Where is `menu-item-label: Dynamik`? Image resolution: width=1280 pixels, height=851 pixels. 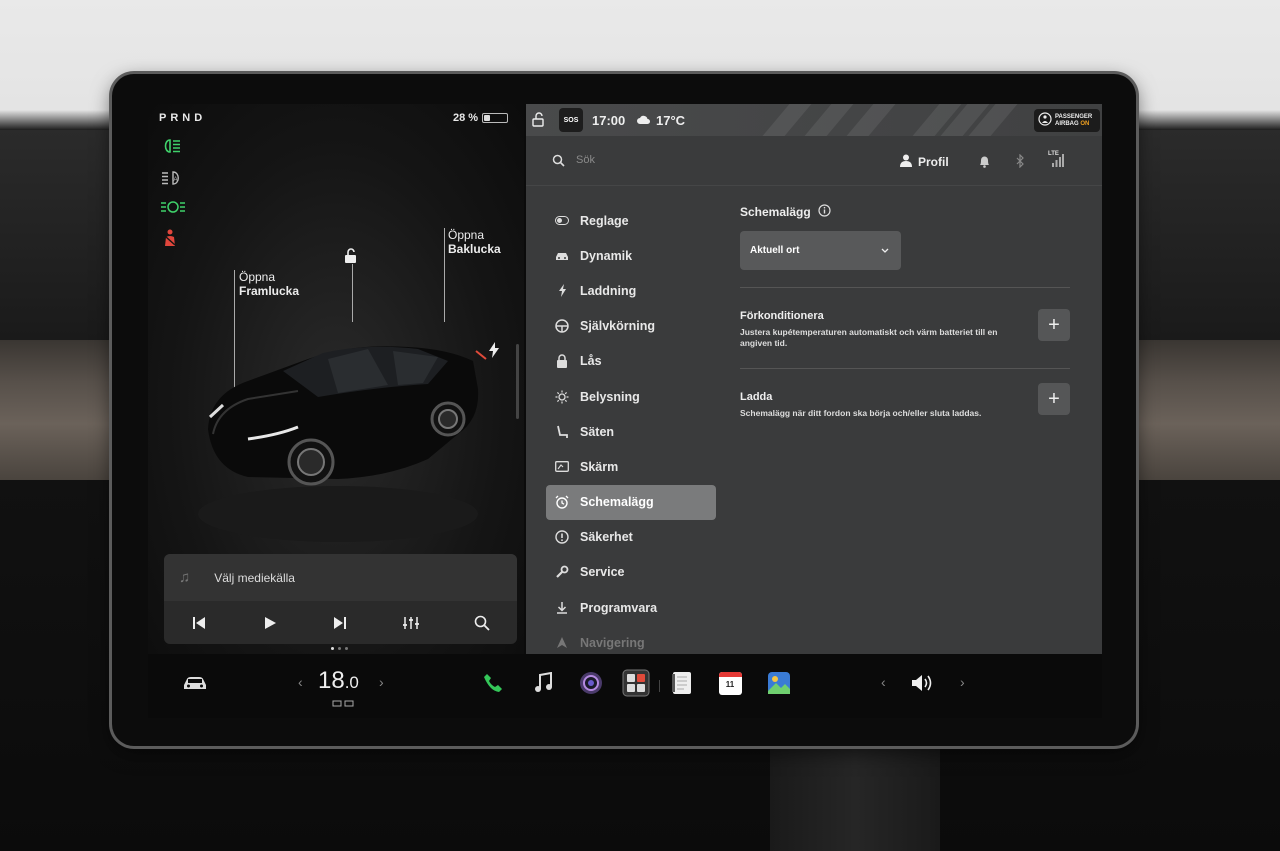
menu-item-label: Dynamik is located at coordinates (606, 255).